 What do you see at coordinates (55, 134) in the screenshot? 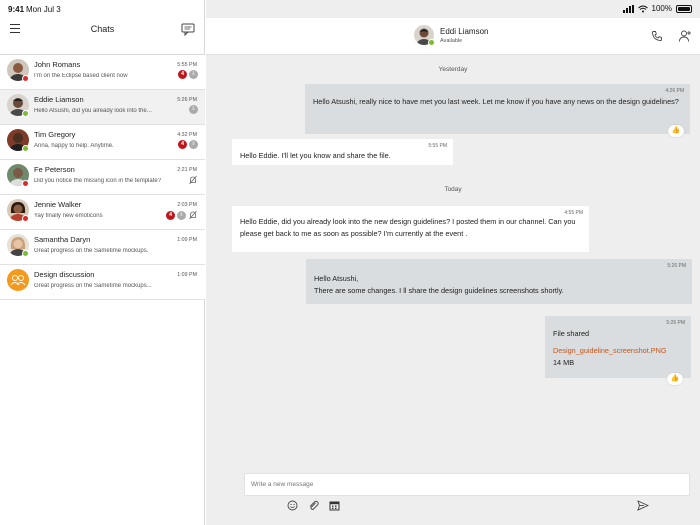
I see `chat-name: Tim Gregory` at bounding box center [55, 134].